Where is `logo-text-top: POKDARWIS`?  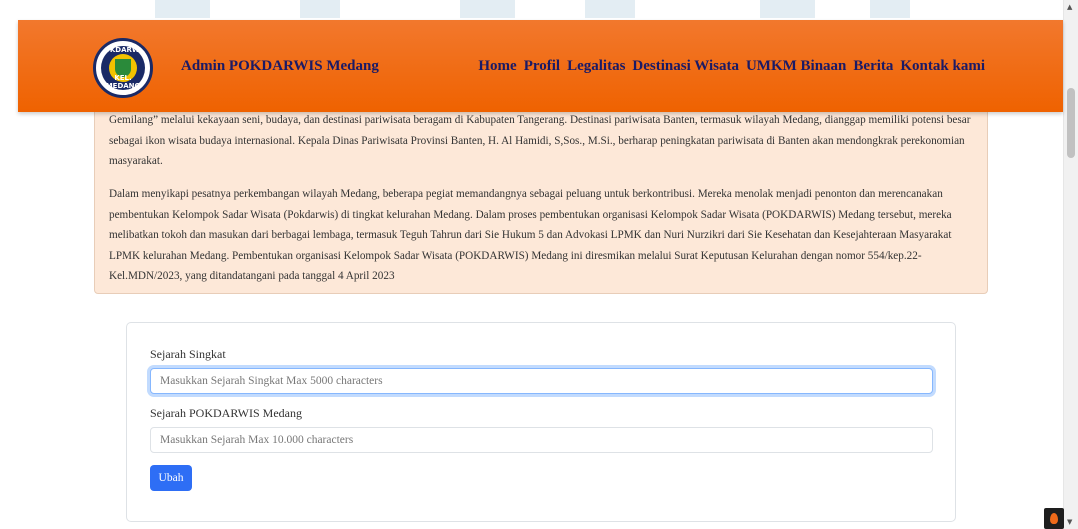 logo-text-top: POKDARWIS is located at coordinates (123, 50).